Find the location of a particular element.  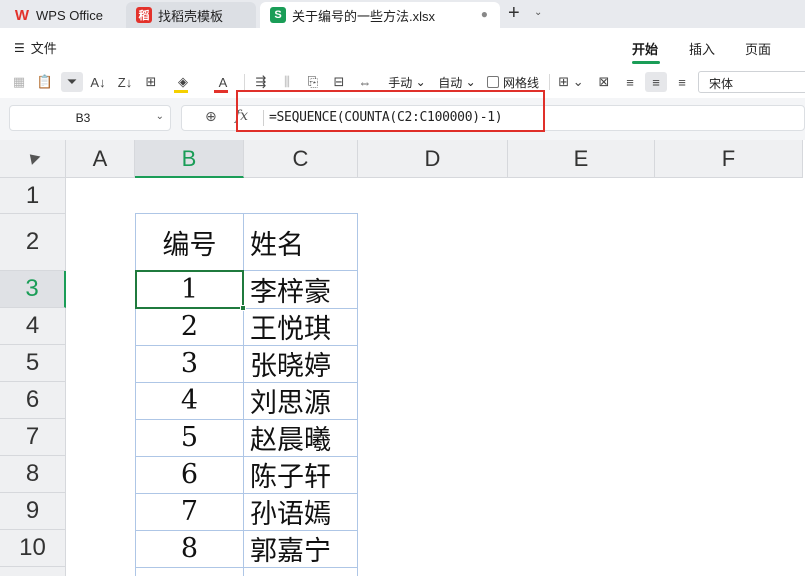

font-name-select: 宋体 is located at coordinates (751, 82).